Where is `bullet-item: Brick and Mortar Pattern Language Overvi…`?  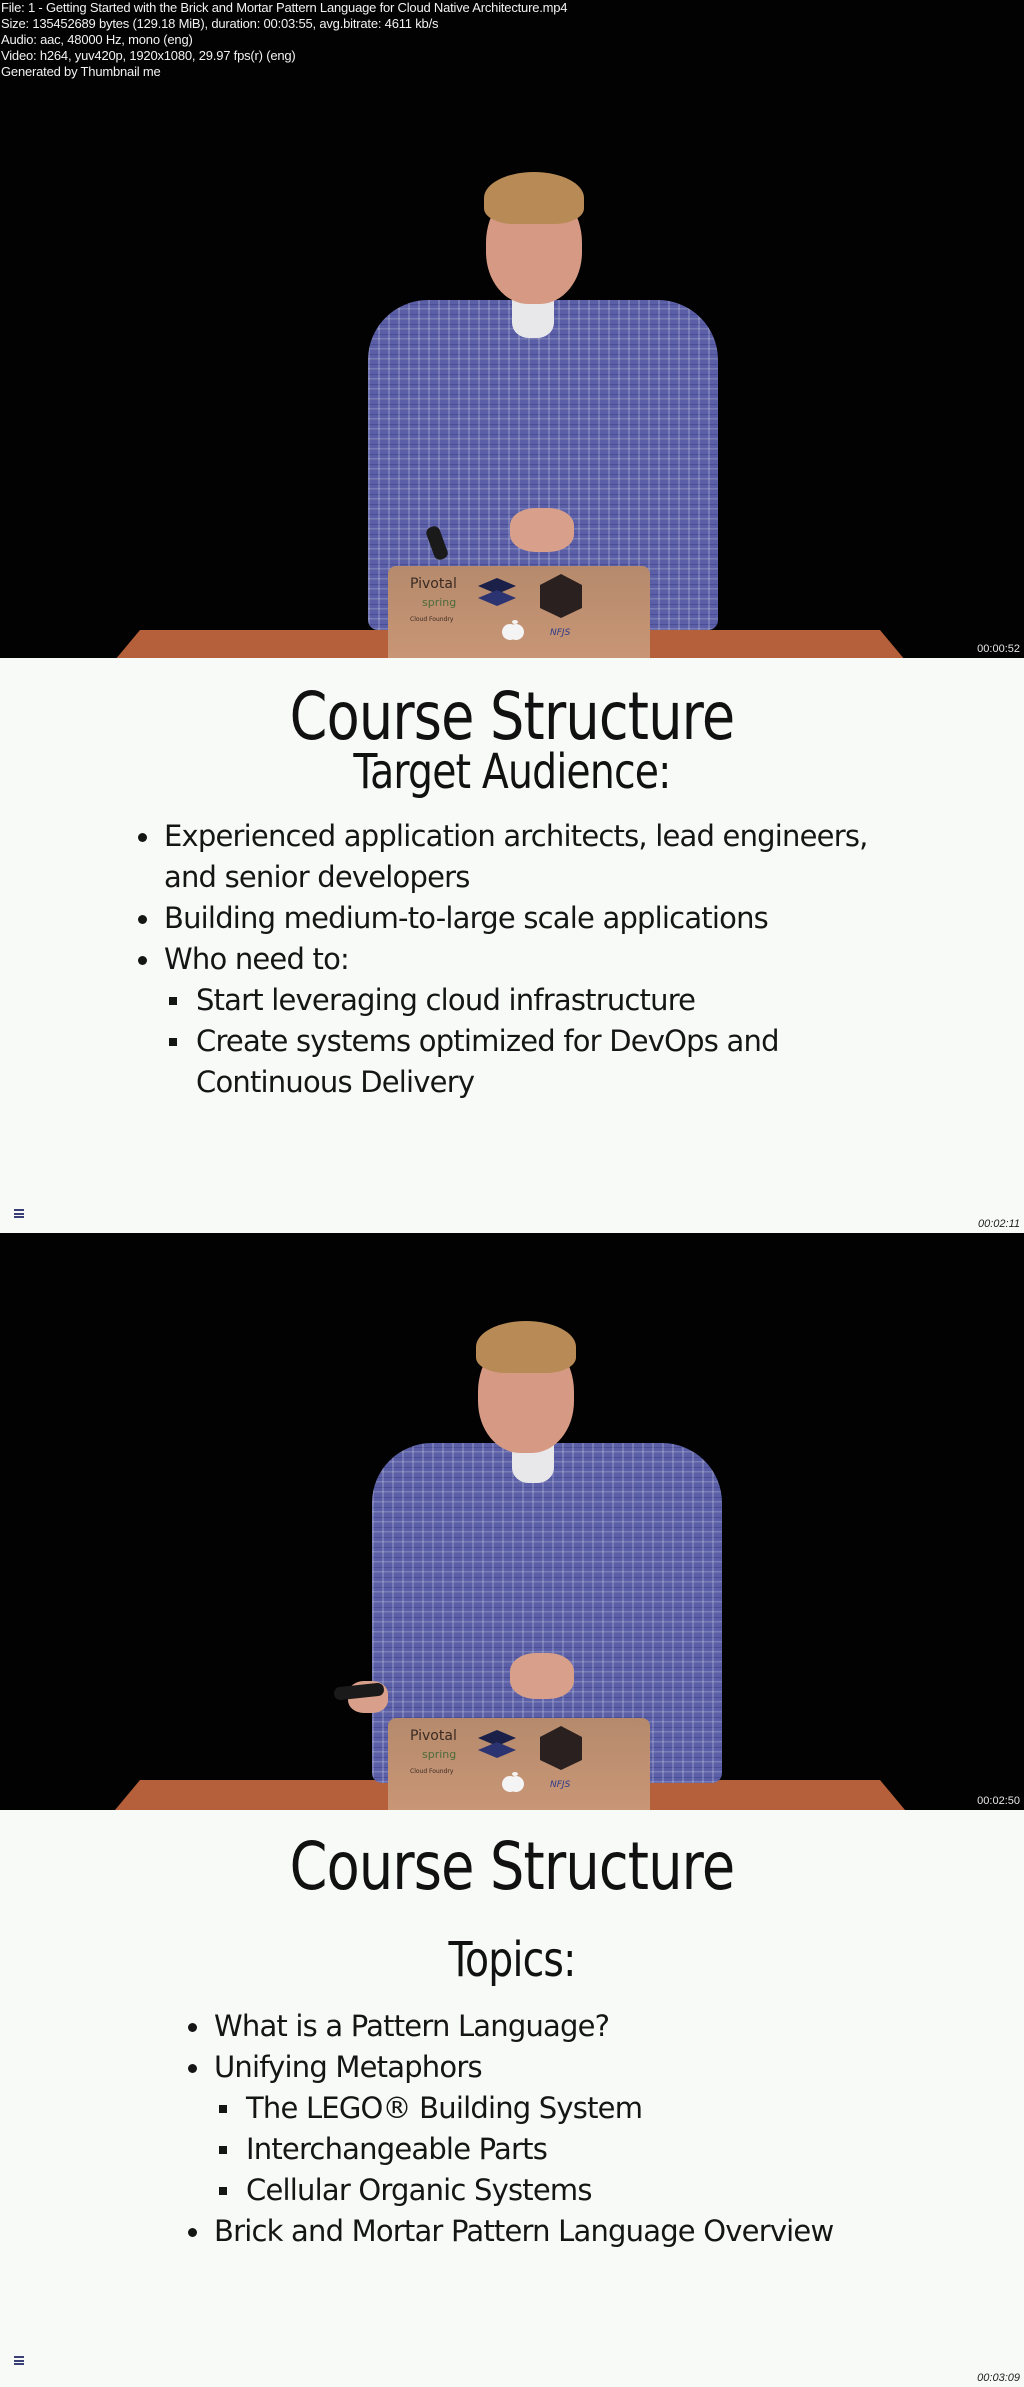 bullet-item: Brick and Mortar Pattern Language Overvi… is located at coordinates (509, 2231).